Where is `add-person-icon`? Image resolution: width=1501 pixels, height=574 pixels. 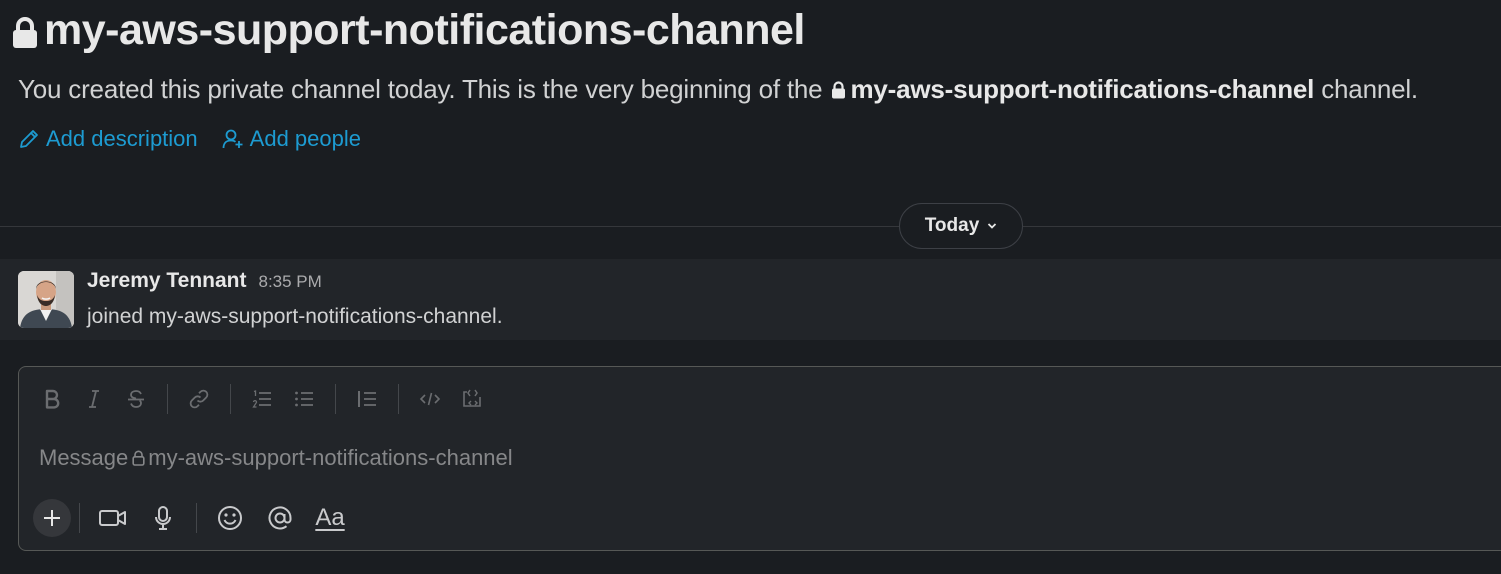
add-person-icon is located at coordinates (232, 139).